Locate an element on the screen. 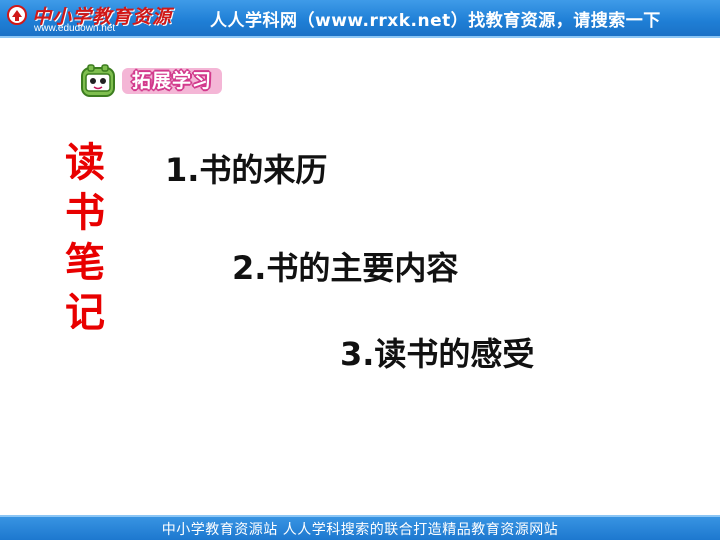  logo-url: www.edudown.net is located at coordinates (75, 28).